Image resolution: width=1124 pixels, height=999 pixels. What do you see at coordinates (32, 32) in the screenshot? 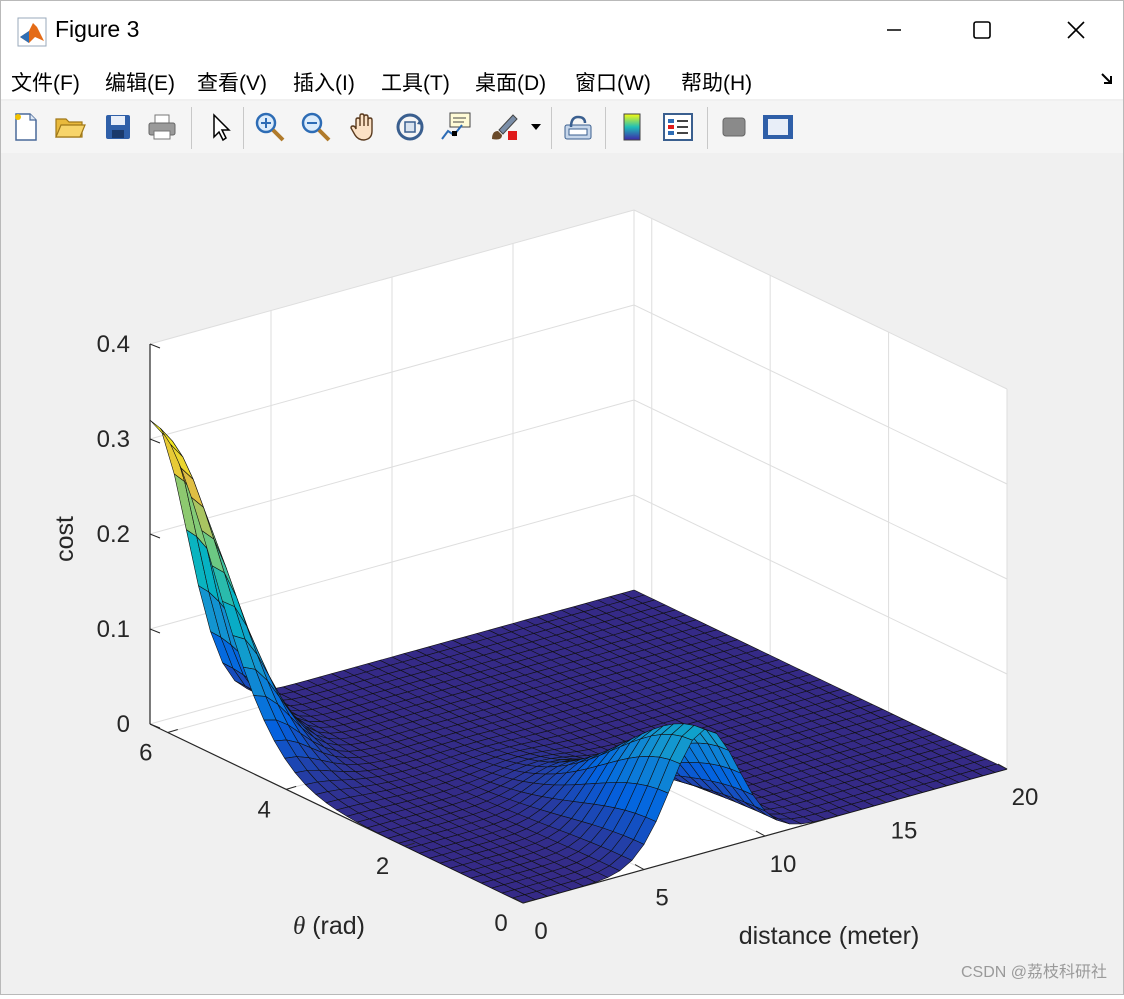
I see `matlab-logo-icon` at bounding box center [32, 32].